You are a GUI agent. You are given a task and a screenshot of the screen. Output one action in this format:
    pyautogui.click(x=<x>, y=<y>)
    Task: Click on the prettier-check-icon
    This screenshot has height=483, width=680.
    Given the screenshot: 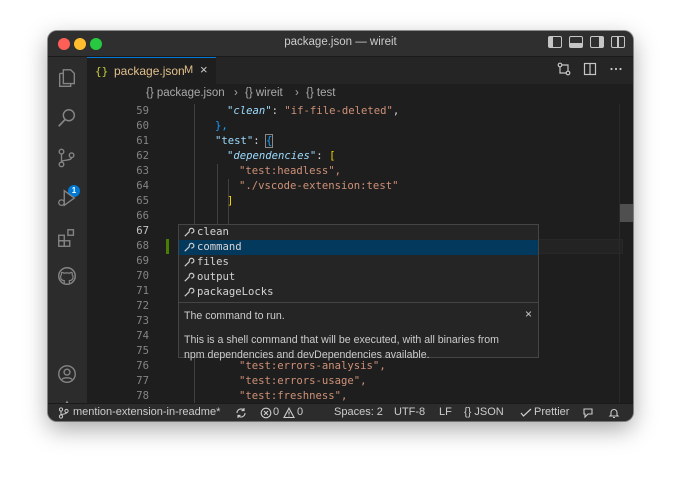 What is the action you would take?
    pyautogui.click(x=526, y=412)
    